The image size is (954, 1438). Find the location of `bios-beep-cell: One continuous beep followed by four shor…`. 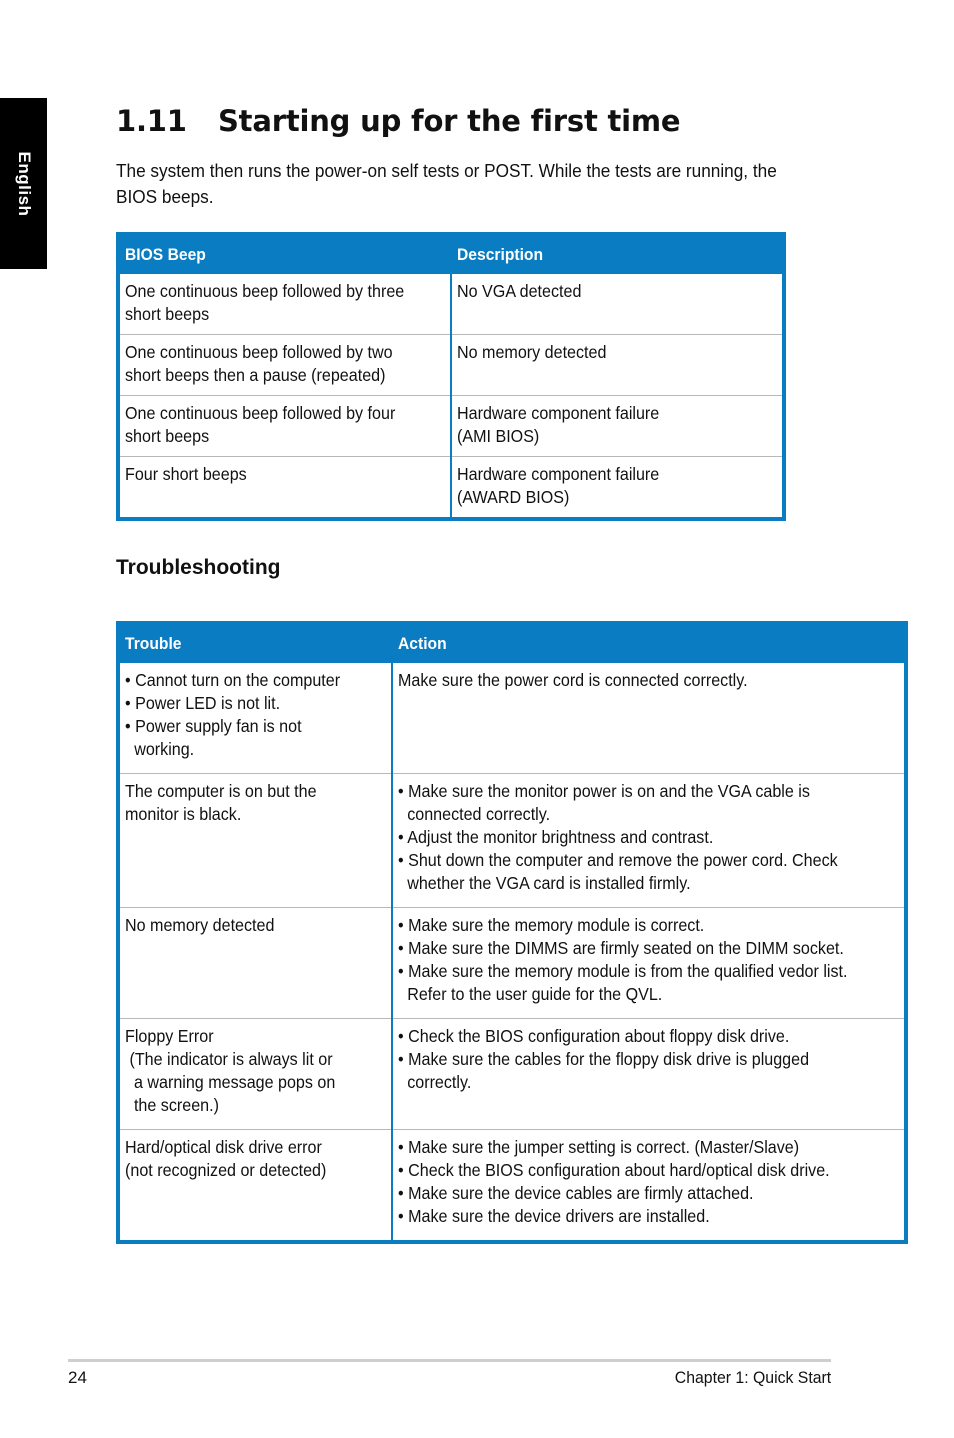

bios-beep-cell: One continuous beep followed by four shor… is located at coordinates (284, 426).